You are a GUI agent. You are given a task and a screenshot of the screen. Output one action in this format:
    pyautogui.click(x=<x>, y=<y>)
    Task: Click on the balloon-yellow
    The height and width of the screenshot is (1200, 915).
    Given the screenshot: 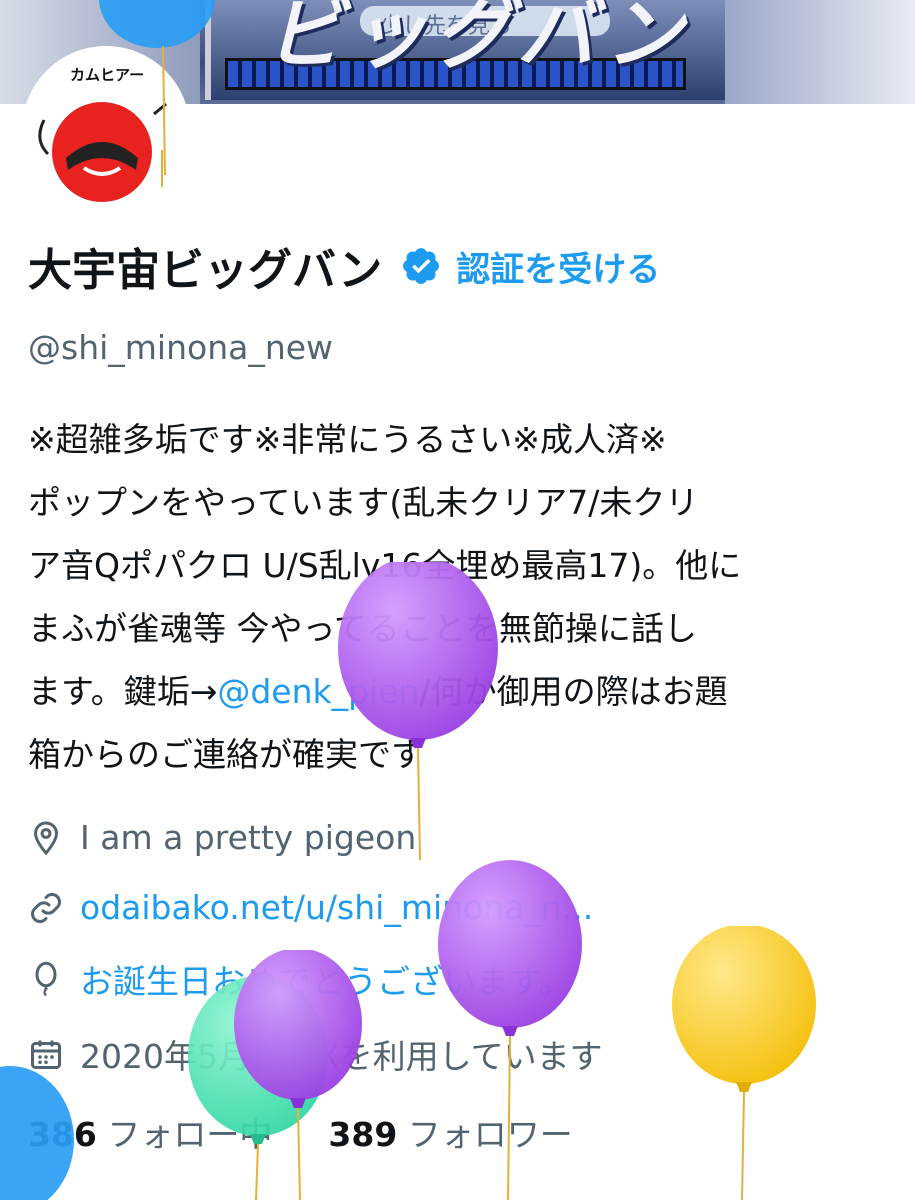 What is the action you would take?
    pyautogui.click(x=744, y=1063)
    